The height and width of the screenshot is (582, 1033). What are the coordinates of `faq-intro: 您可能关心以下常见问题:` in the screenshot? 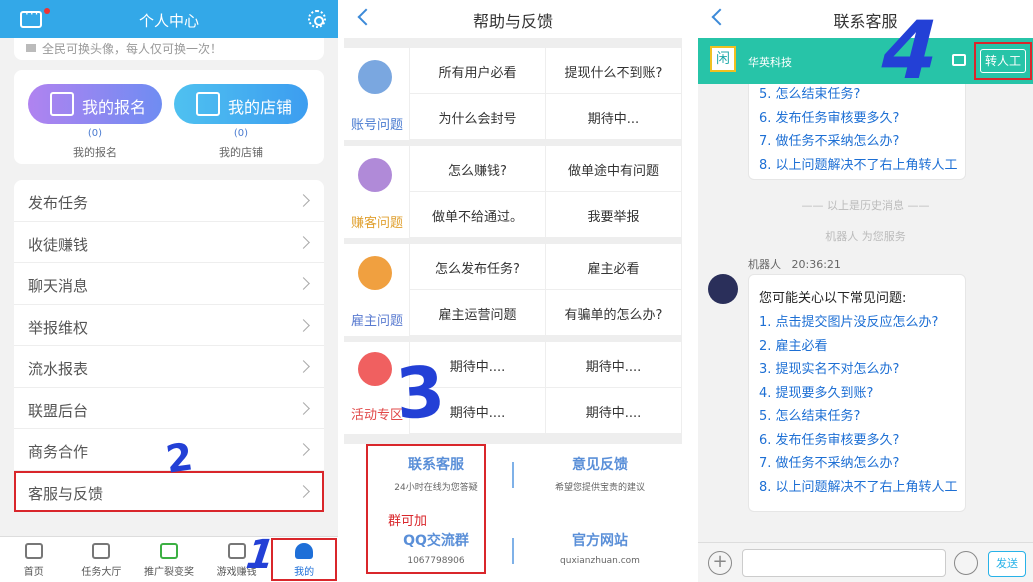 It's located at (833, 298).